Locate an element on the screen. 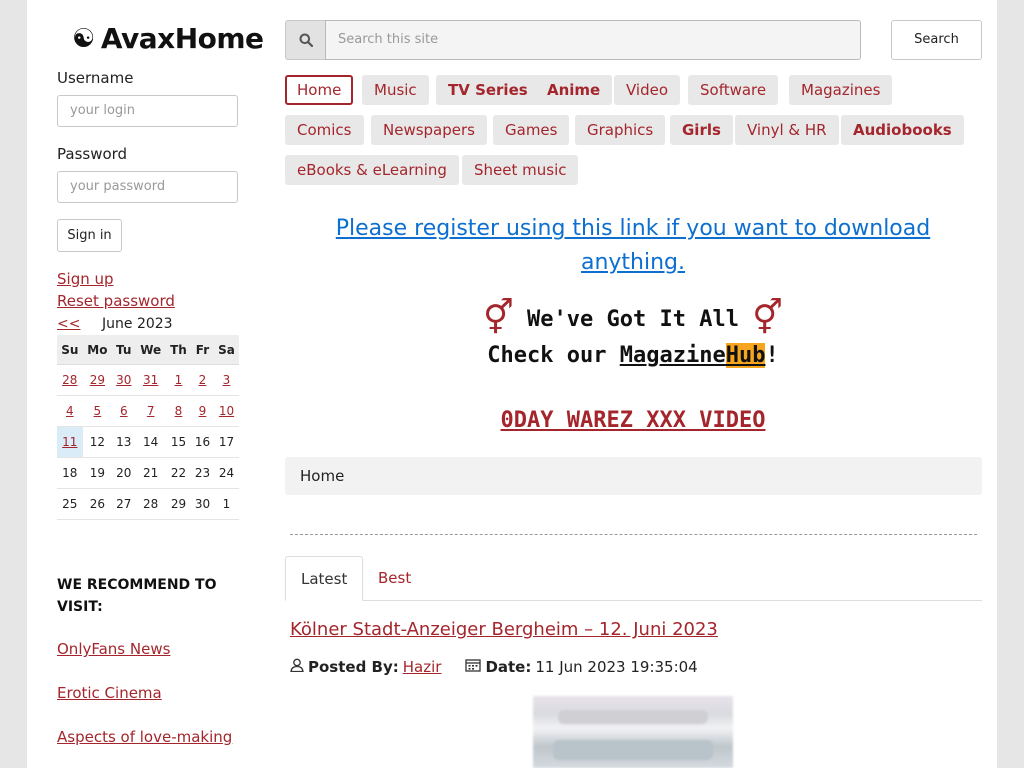 The height and width of the screenshot is (768, 1024). nav-item-graphics: Graphics is located at coordinates (620, 130).